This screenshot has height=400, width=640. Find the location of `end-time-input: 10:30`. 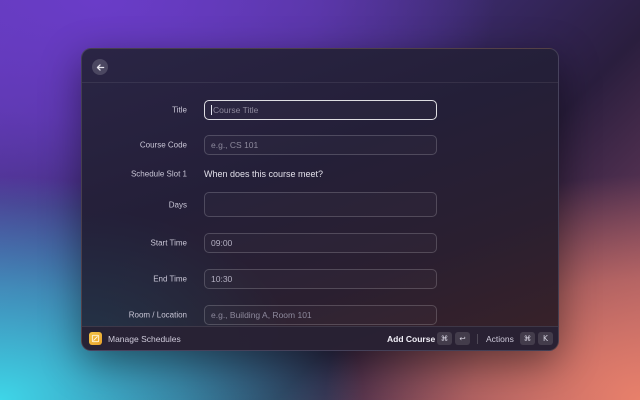

end-time-input: 10:30 is located at coordinates (320, 279).